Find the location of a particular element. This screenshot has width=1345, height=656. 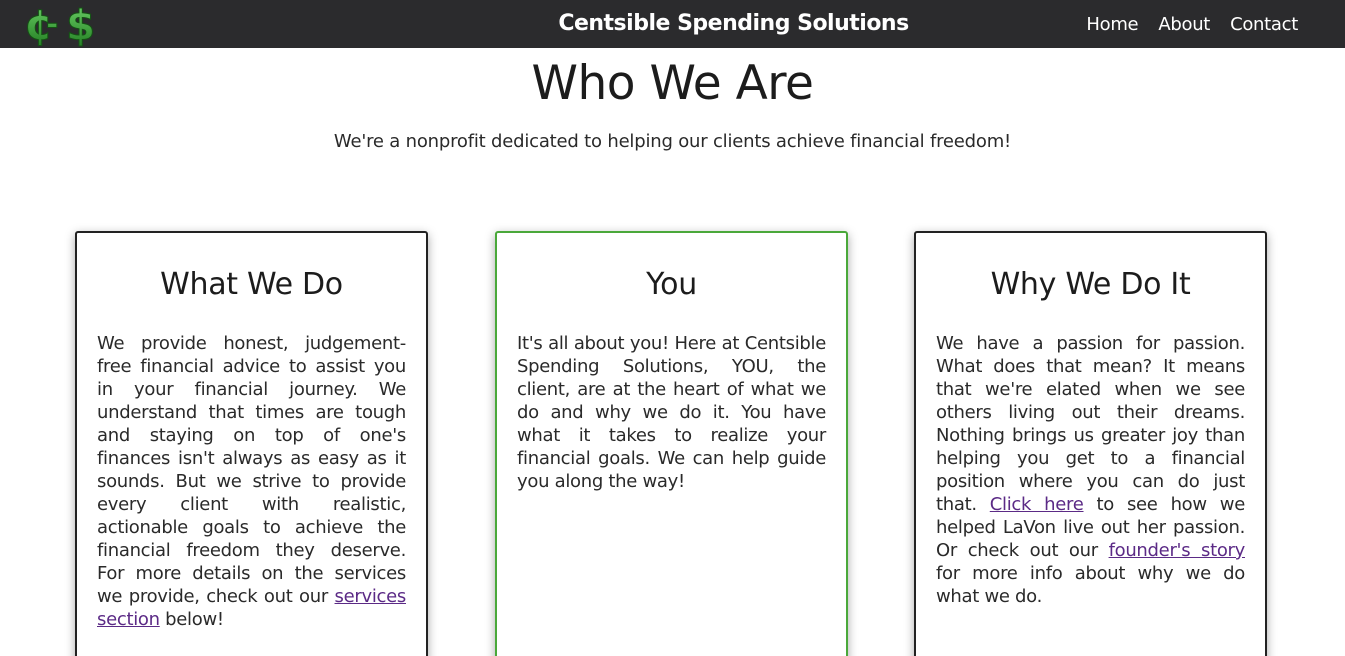

card-title: You is located at coordinates (671, 284).